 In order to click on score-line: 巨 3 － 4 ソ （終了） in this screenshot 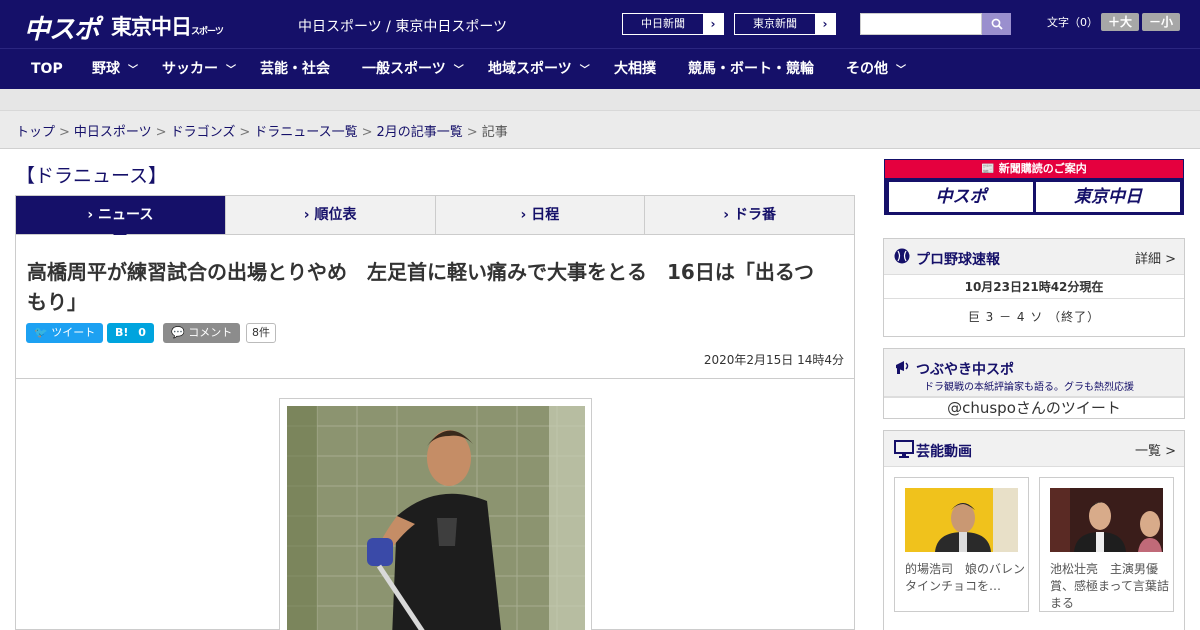, I will do `click(1034, 317)`.